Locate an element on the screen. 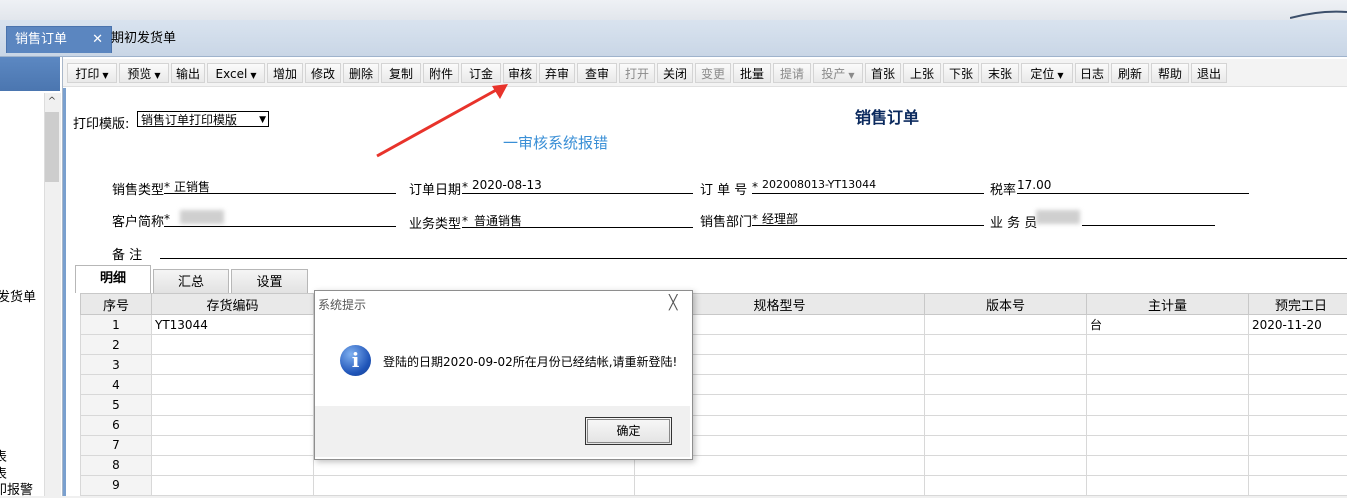 The image size is (1347, 498). previous-button: 上张 is located at coordinates (922, 73).